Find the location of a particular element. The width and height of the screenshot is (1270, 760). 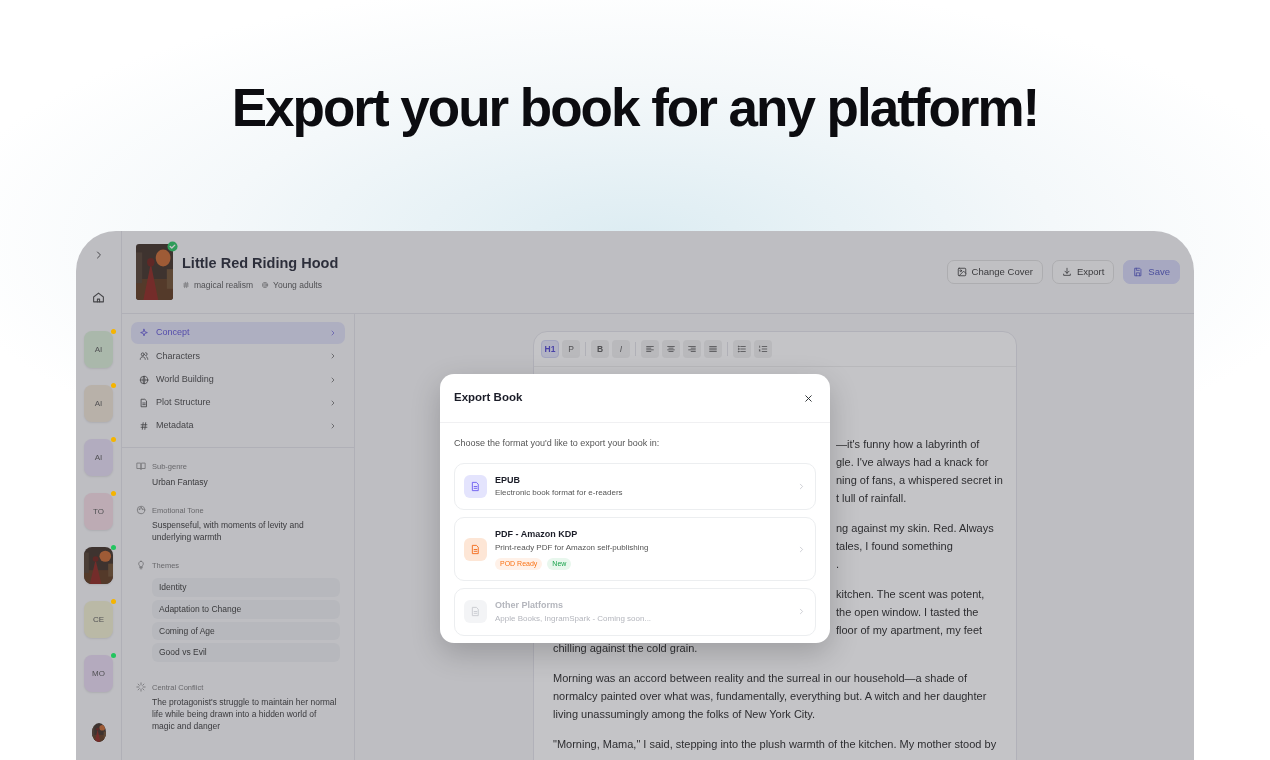

paragraph-button: P is located at coordinates (571, 349).